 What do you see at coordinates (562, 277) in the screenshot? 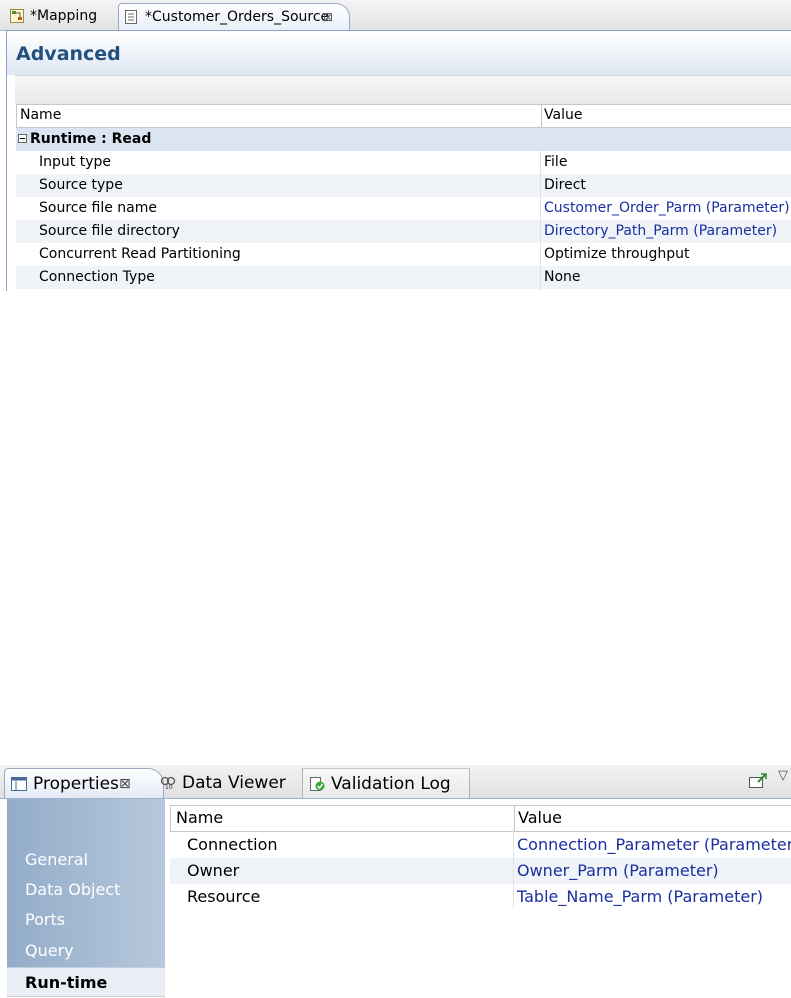
I see `property-value: None` at bounding box center [562, 277].